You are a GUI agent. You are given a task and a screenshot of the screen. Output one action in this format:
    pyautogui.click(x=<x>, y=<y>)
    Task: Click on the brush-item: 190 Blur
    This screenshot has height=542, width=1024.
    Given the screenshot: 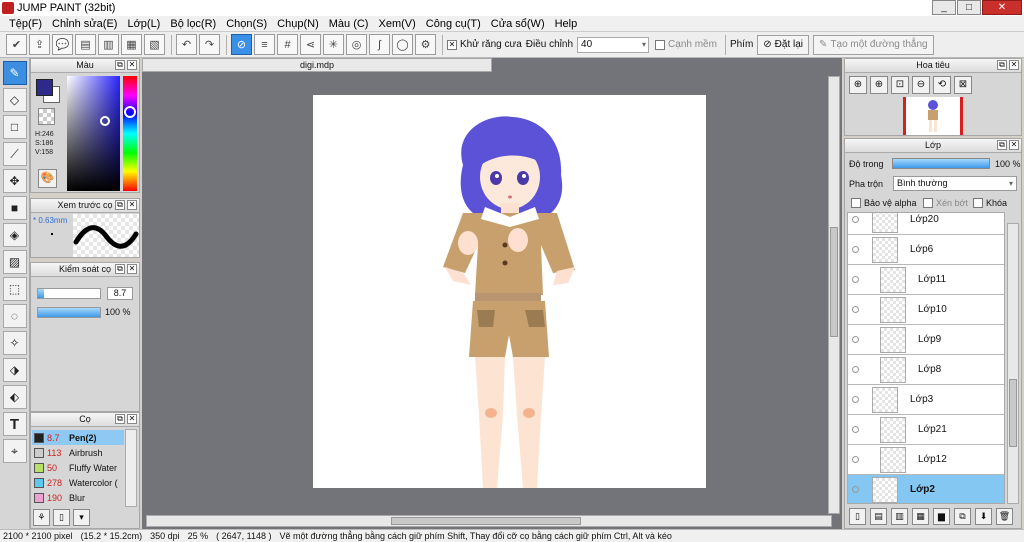 What is the action you would take?
    pyautogui.click(x=78, y=497)
    